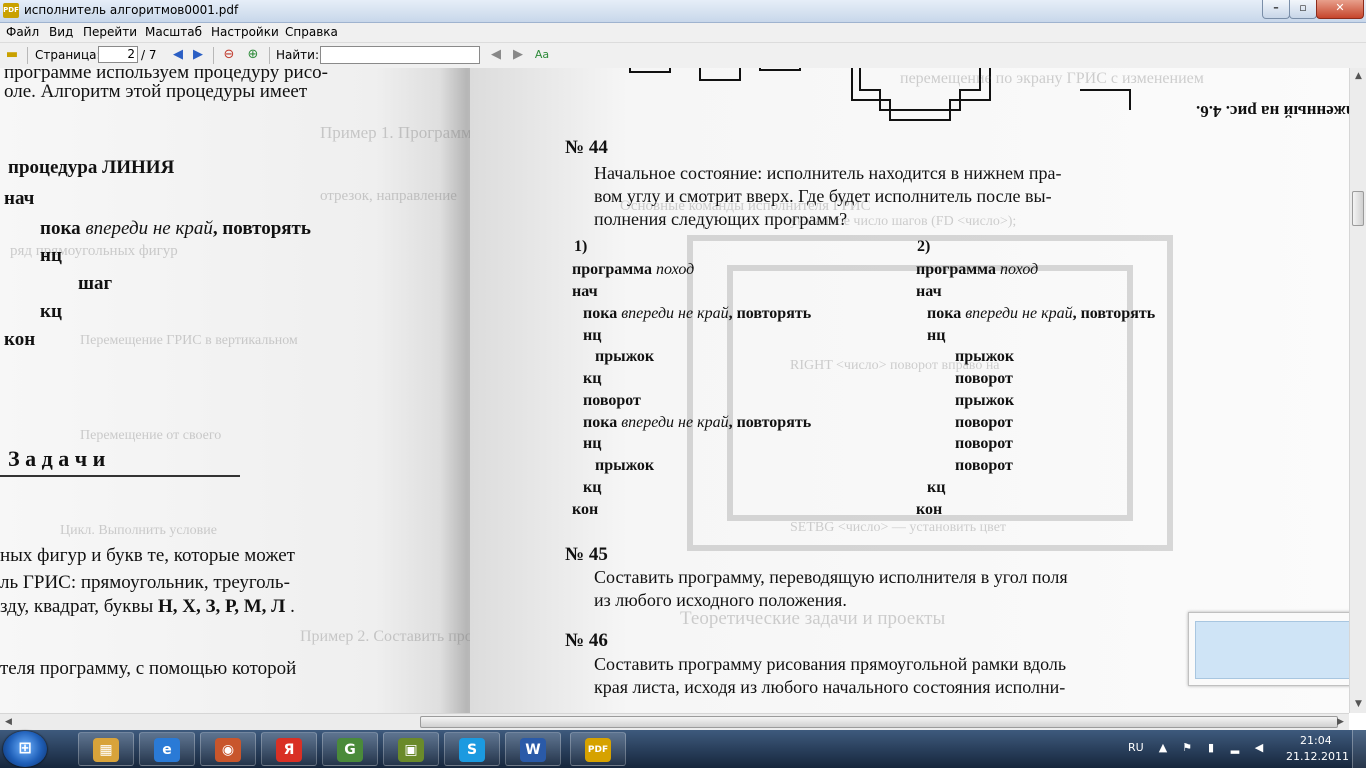 The image size is (1366, 768). What do you see at coordinates (178, 55) in the screenshot?
I see `prev-page-icon: ◀` at bounding box center [178, 55].